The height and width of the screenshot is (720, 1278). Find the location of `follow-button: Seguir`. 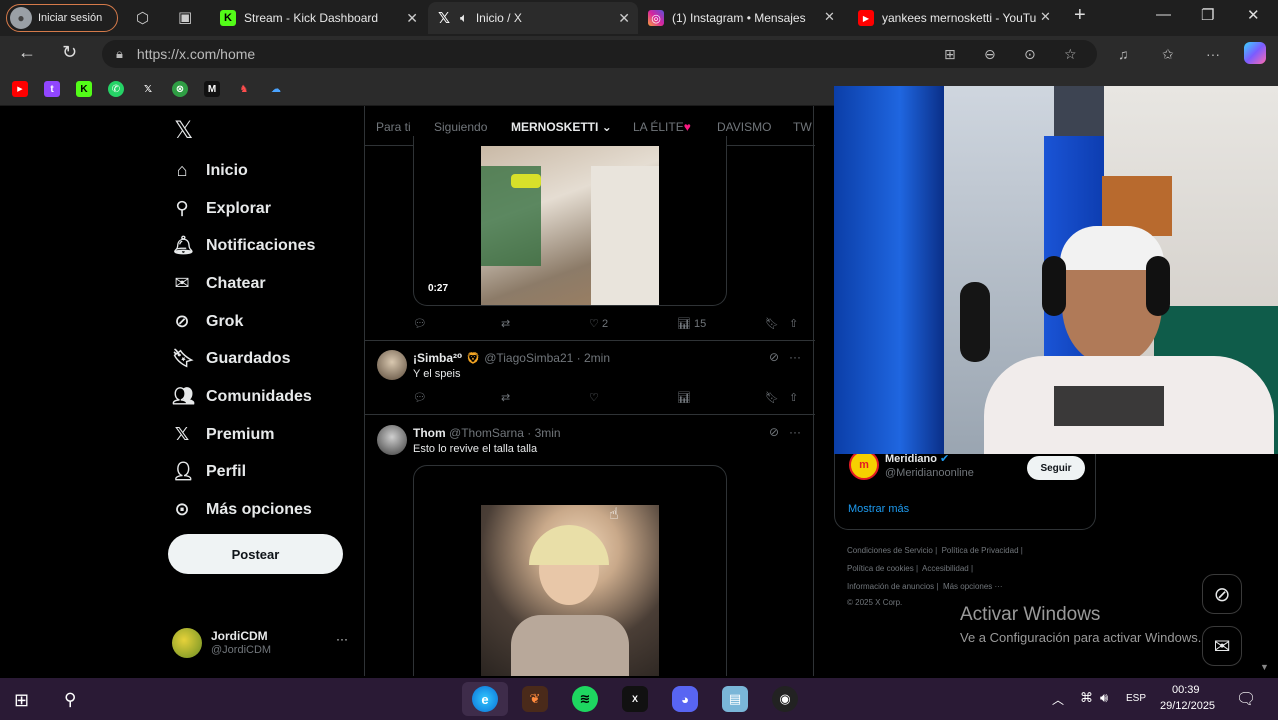

follow-button: Seguir is located at coordinates (1056, 468).